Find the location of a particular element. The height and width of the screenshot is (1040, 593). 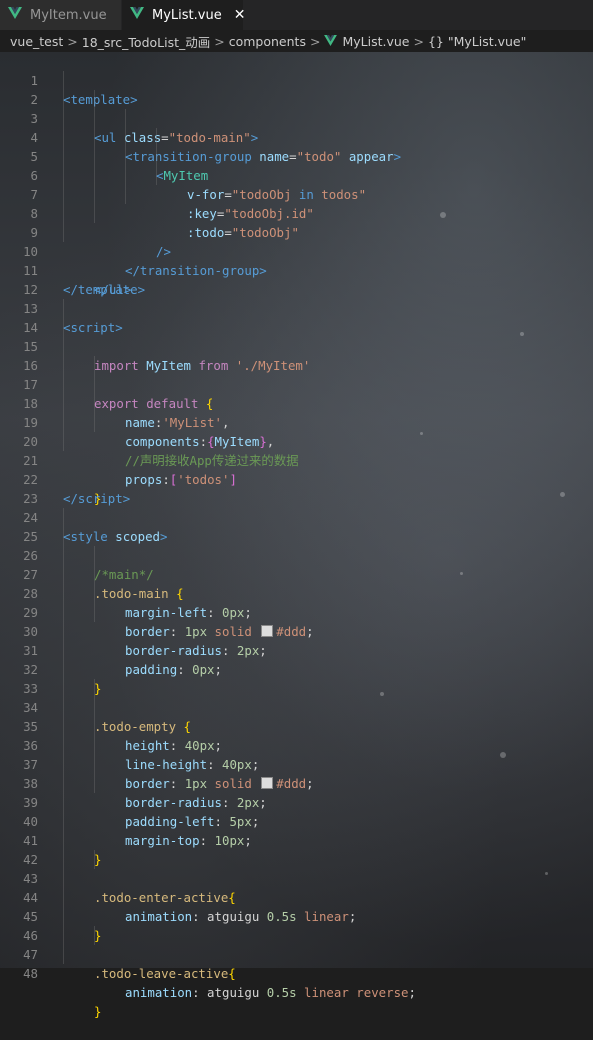

code-line: 44 } is located at coordinates (296, 906).